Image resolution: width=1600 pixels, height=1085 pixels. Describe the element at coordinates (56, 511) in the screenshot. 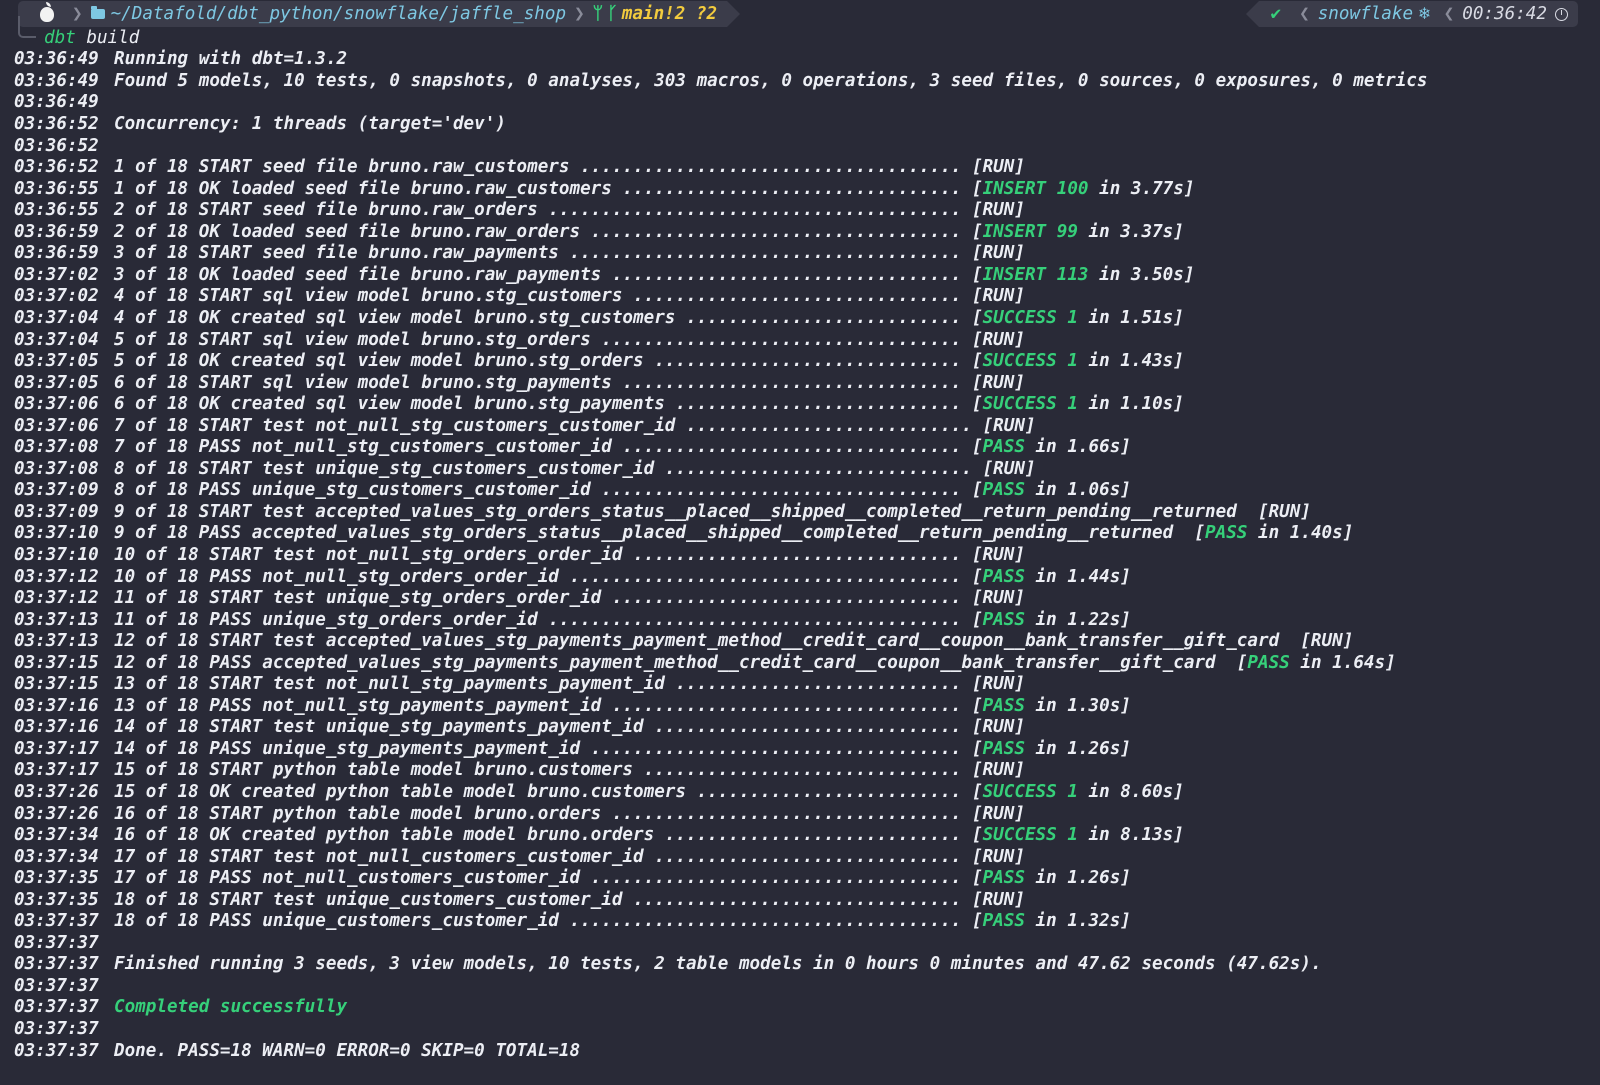

I see `log-timestamp: 03:37:09` at that location.